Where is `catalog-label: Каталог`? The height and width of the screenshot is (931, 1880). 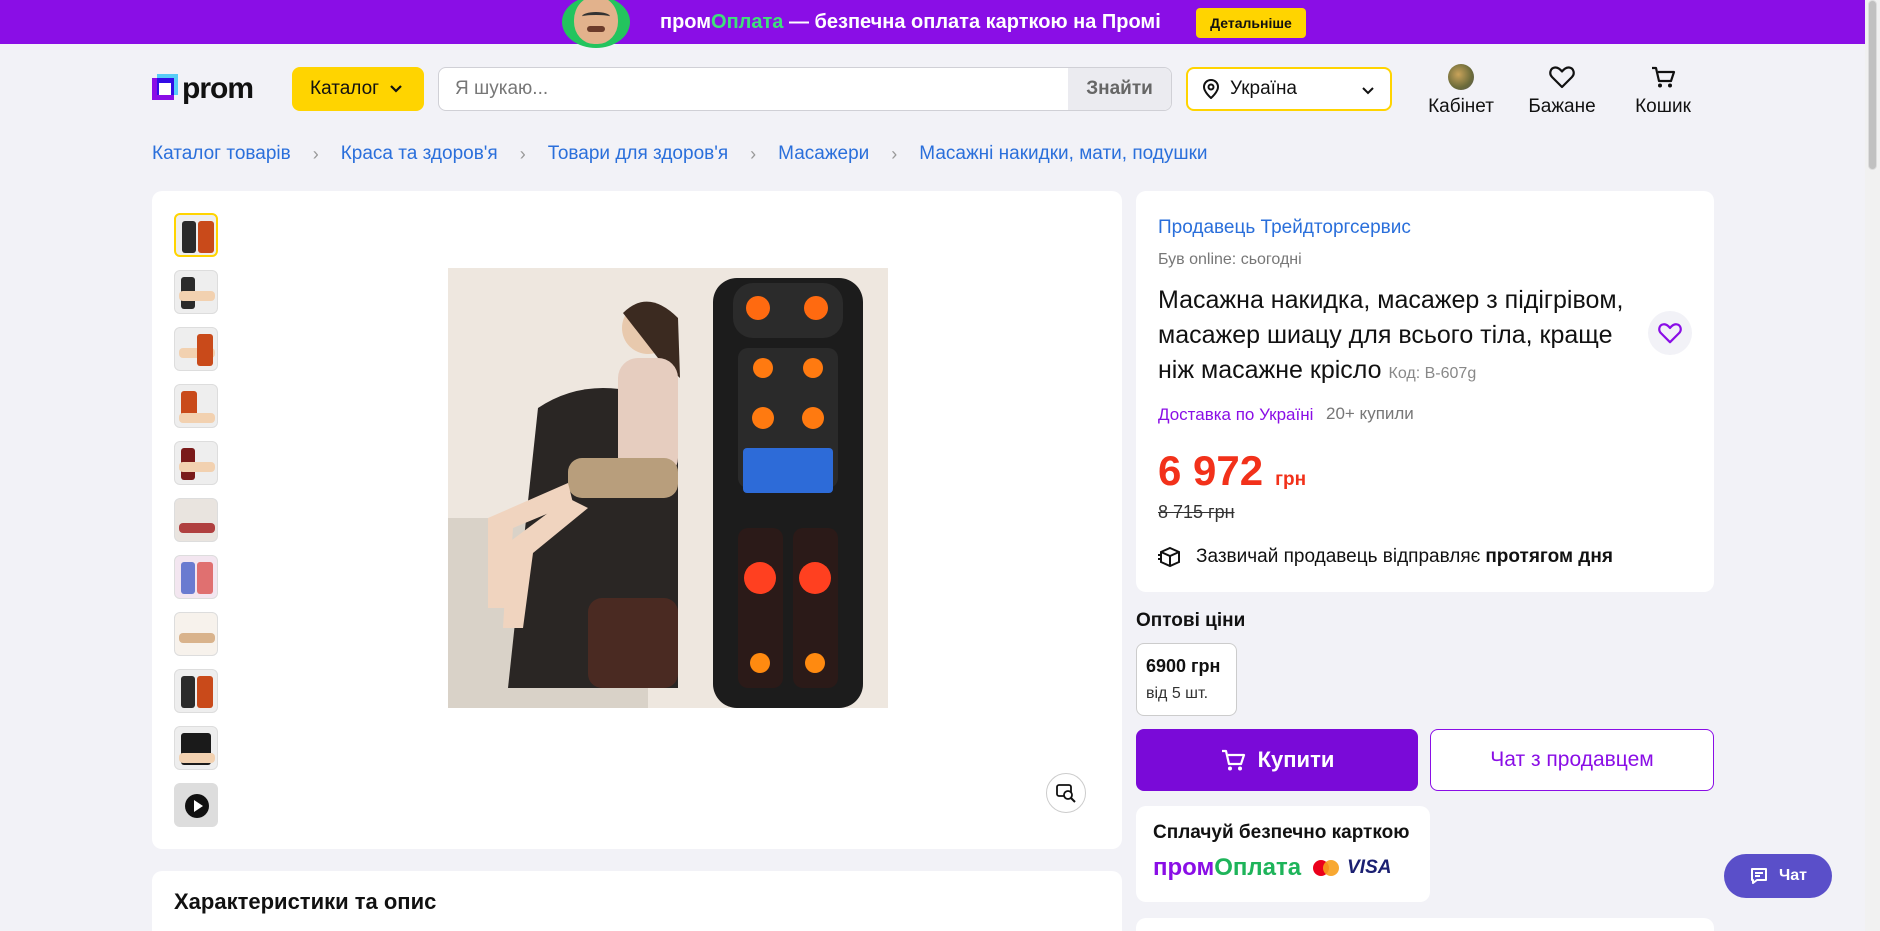 catalog-label: Каталог is located at coordinates (345, 88).